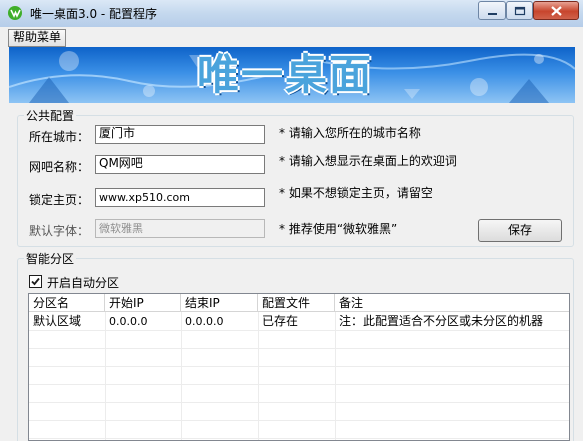 The height and width of the screenshot is (441, 583). I want to click on auto-partition-checkbox, so click(35, 281).